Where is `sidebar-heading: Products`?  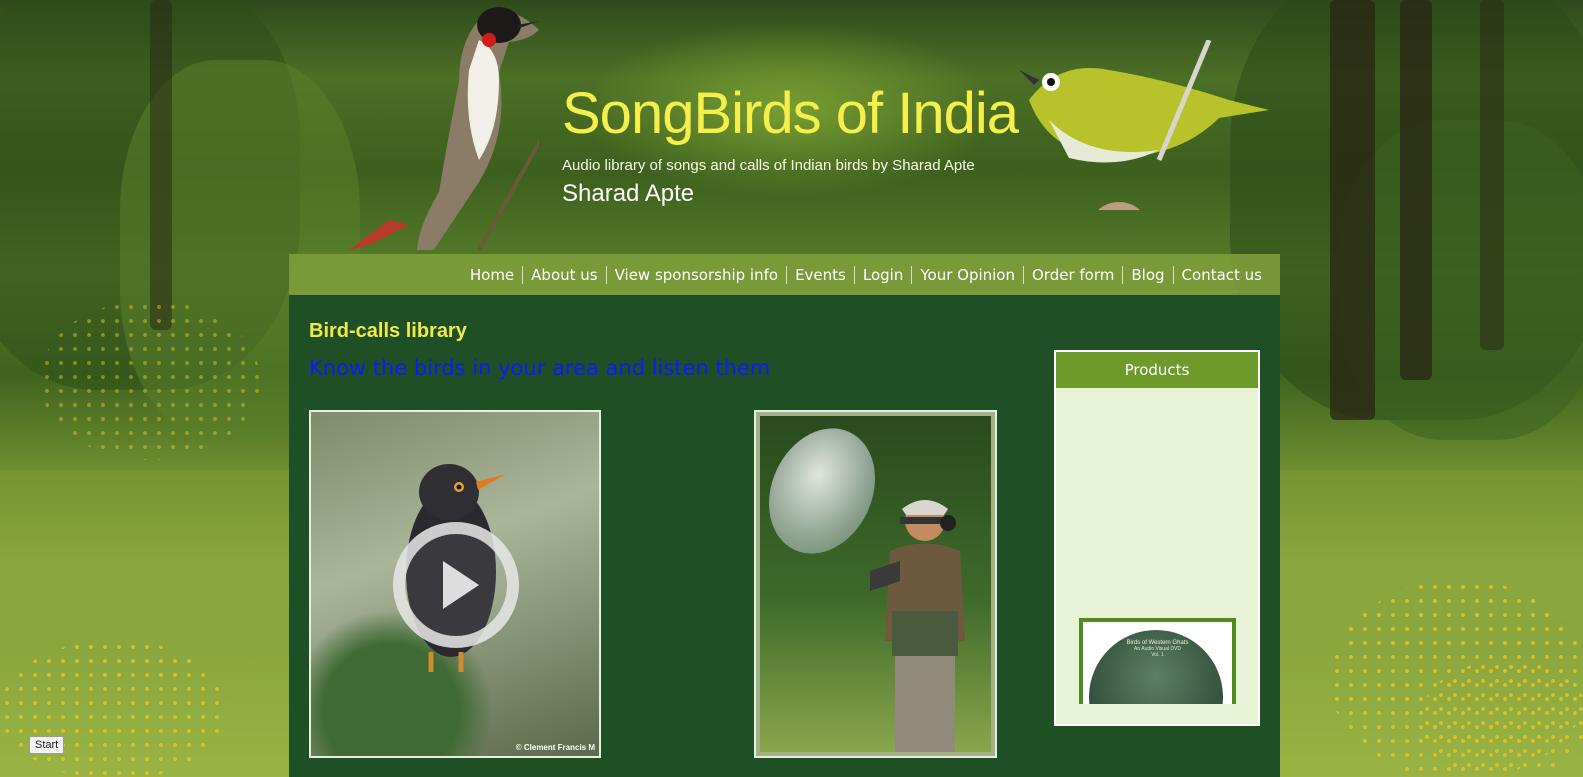 sidebar-heading: Products is located at coordinates (1157, 370).